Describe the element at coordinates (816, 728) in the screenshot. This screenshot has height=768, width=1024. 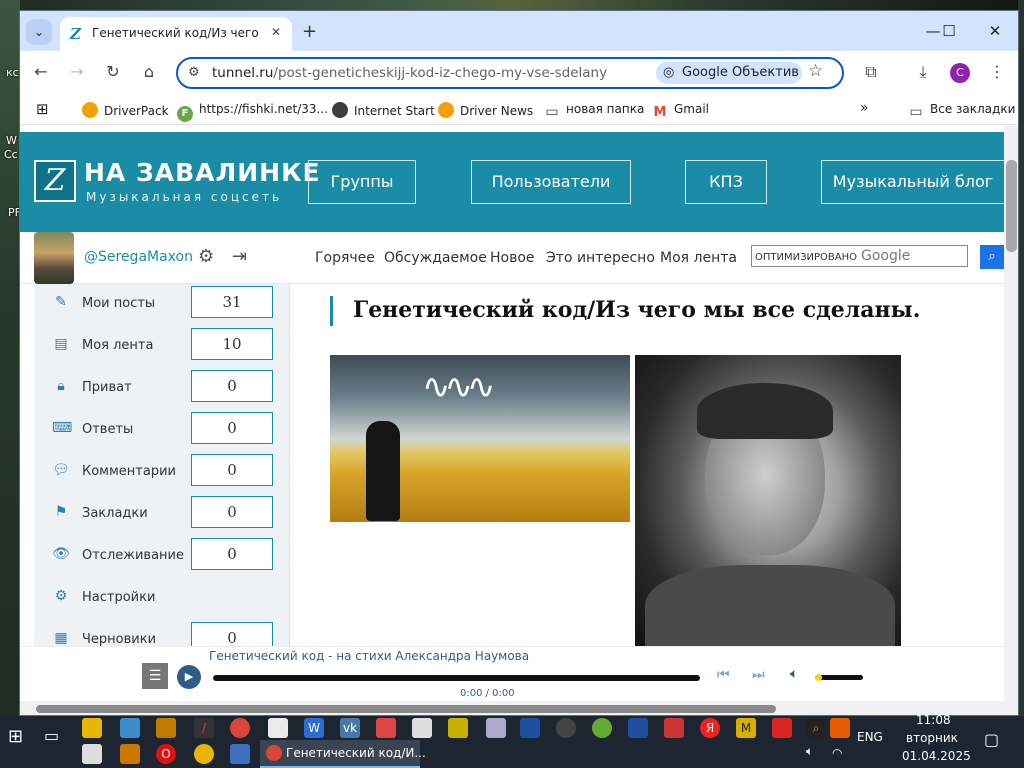
I see `search-app-icon: ⌕` at that location.